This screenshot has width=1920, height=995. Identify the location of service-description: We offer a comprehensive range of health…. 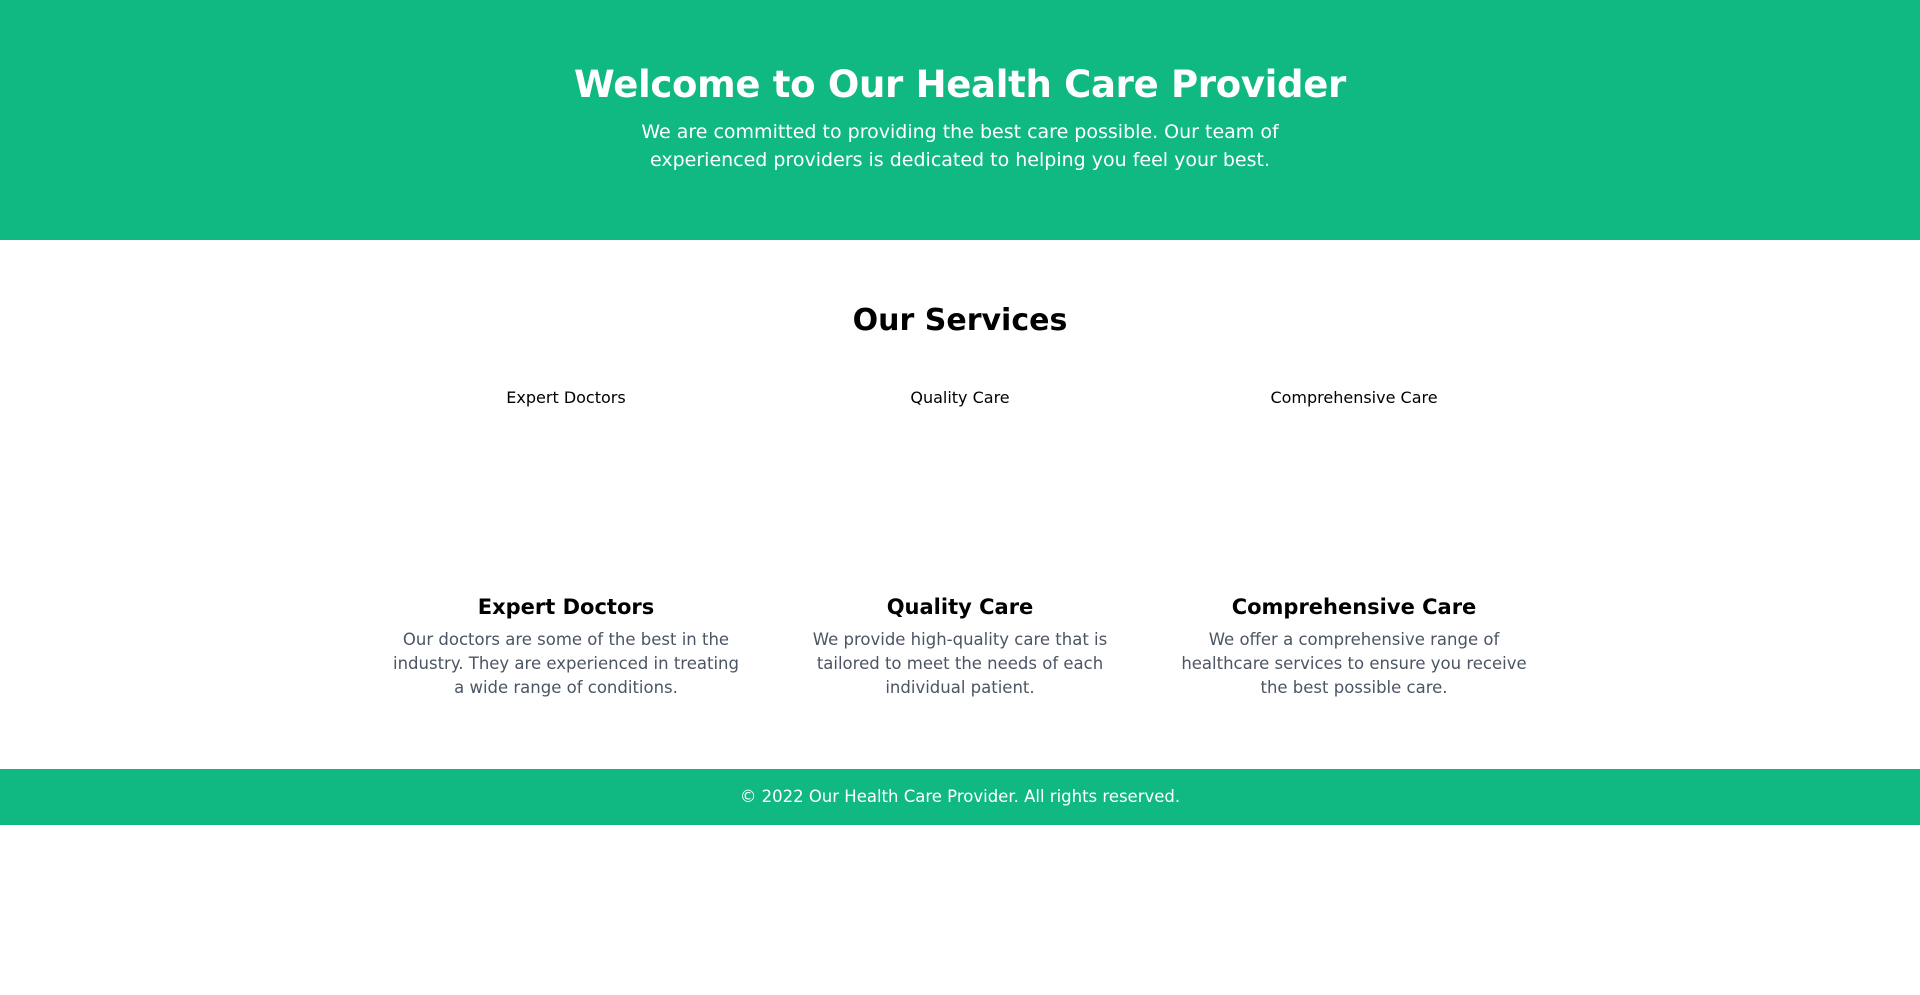
(1354, 663).